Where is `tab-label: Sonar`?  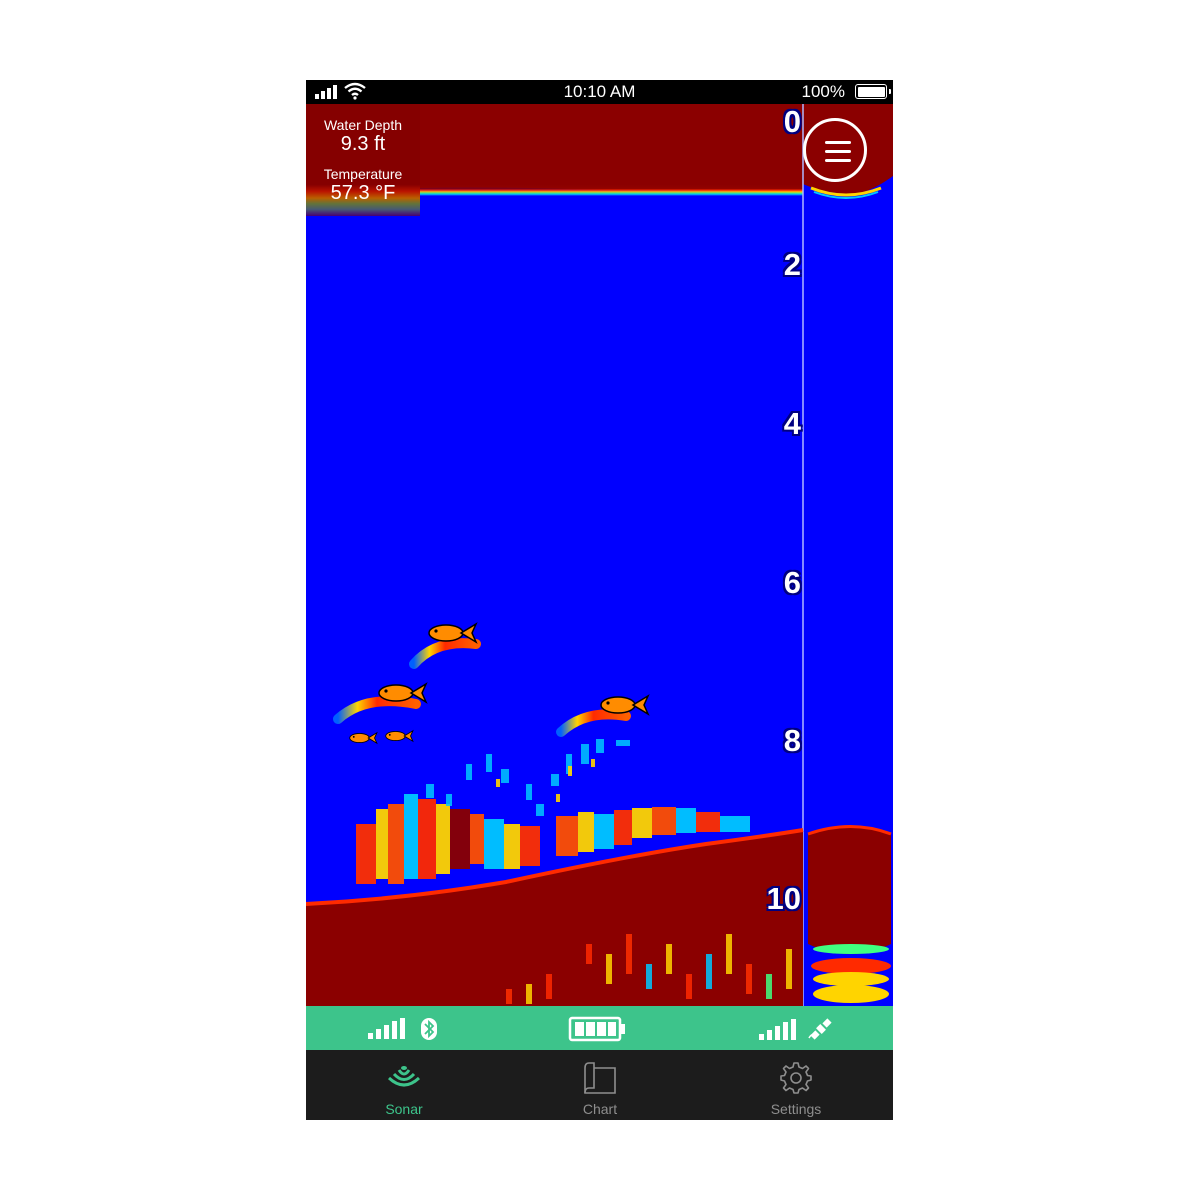
tab-label: Sonar is located at coordinates (404, 1109).